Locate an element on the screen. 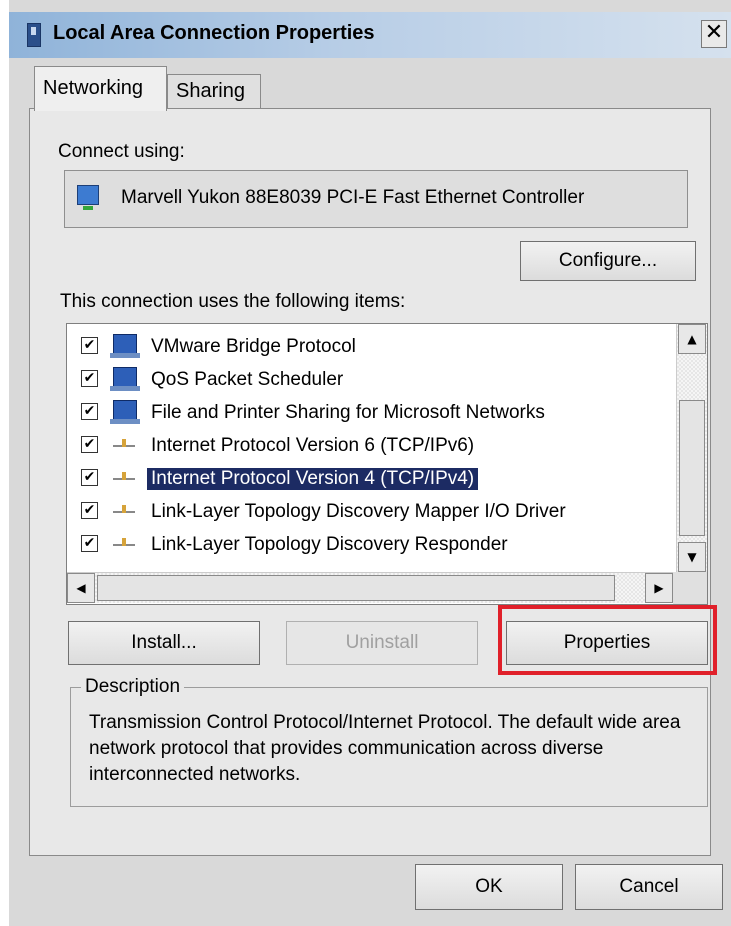  cancel-button: Cancel is located at coordinates (649, 887).